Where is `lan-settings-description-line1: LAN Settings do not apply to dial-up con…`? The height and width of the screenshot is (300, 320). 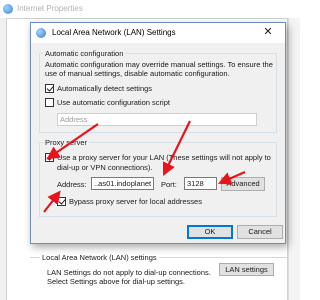
lan-settings-description-line1: LAN Settings do not apply to dial-up con… is located at coordinates (129, 272).